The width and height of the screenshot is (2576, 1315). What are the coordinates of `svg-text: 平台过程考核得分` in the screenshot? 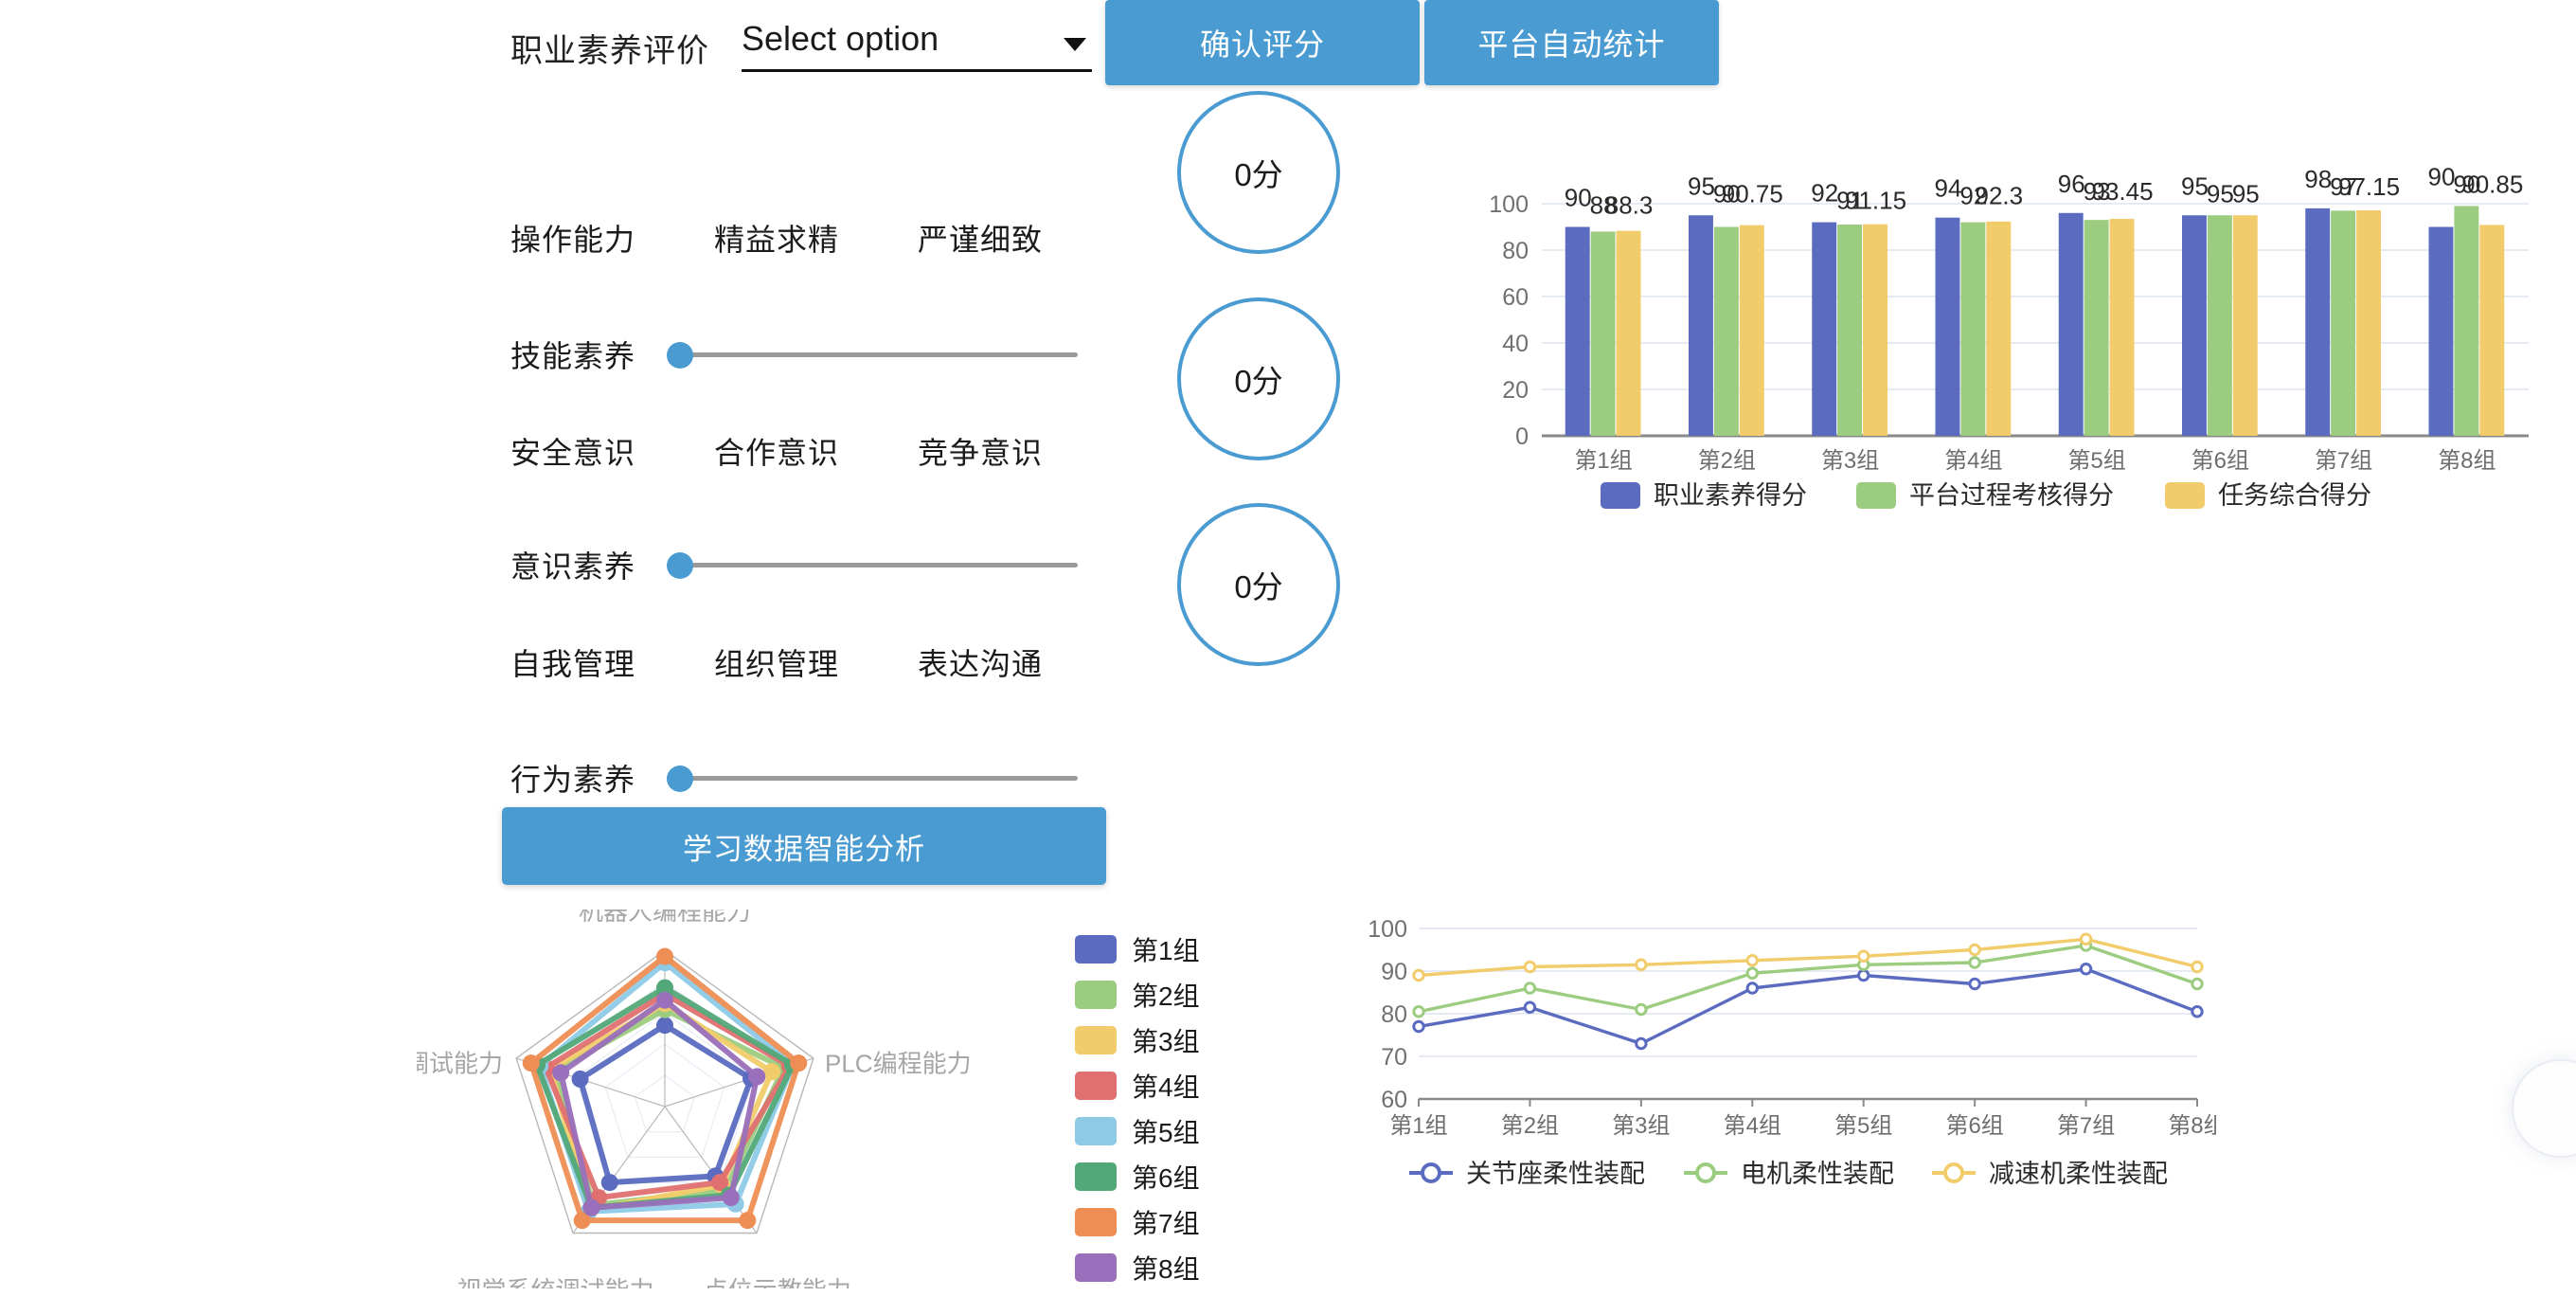 It's located at (2011, 495).